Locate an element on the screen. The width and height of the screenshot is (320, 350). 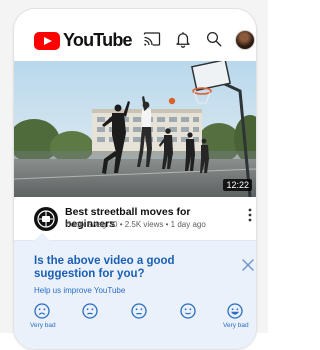
search-icon is located at coordinates (214, 39).